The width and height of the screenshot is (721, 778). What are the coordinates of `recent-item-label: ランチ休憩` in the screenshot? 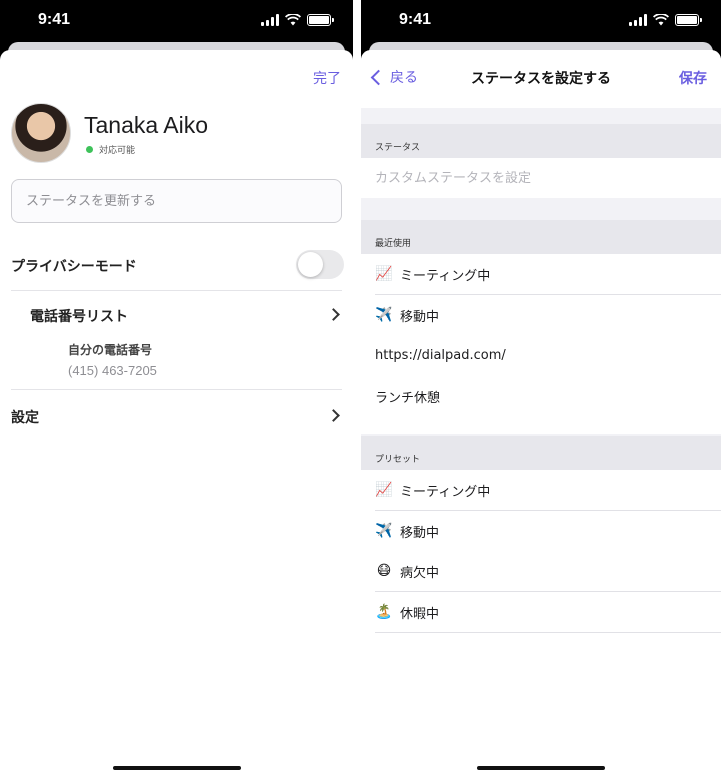 It's located at (408, 398).